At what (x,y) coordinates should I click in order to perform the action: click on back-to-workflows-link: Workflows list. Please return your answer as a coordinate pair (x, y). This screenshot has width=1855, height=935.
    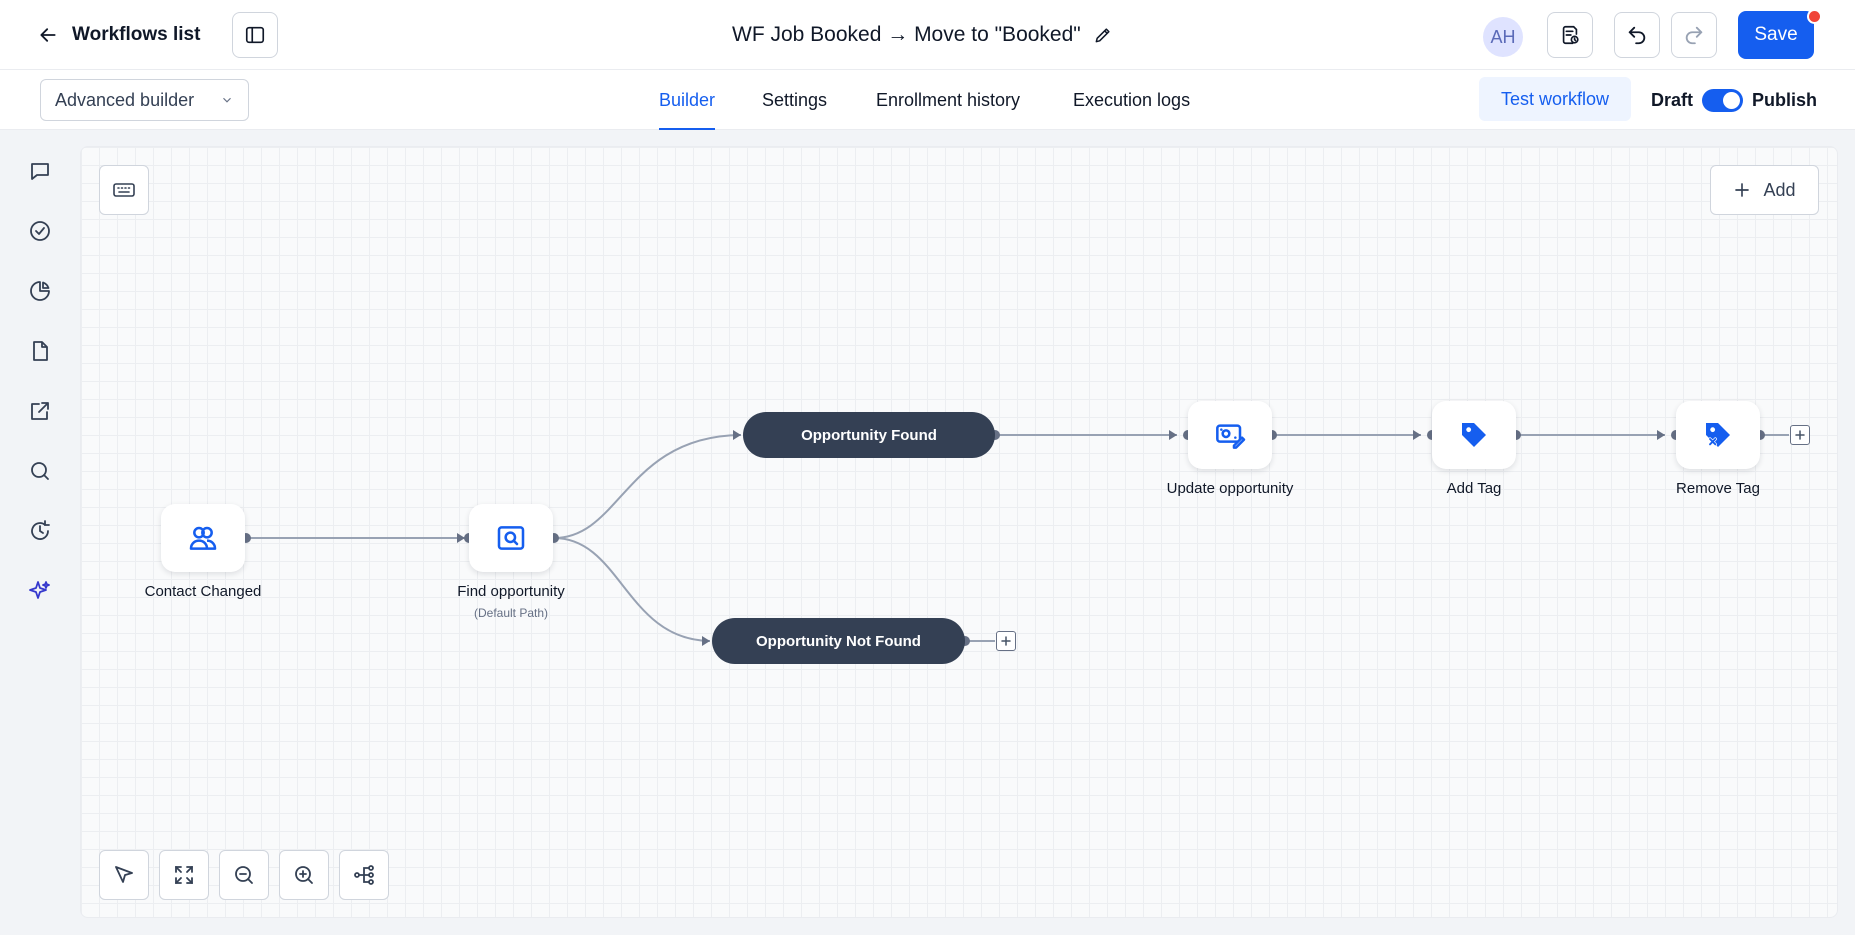
    Looking at the image, I should click on (119, 35).